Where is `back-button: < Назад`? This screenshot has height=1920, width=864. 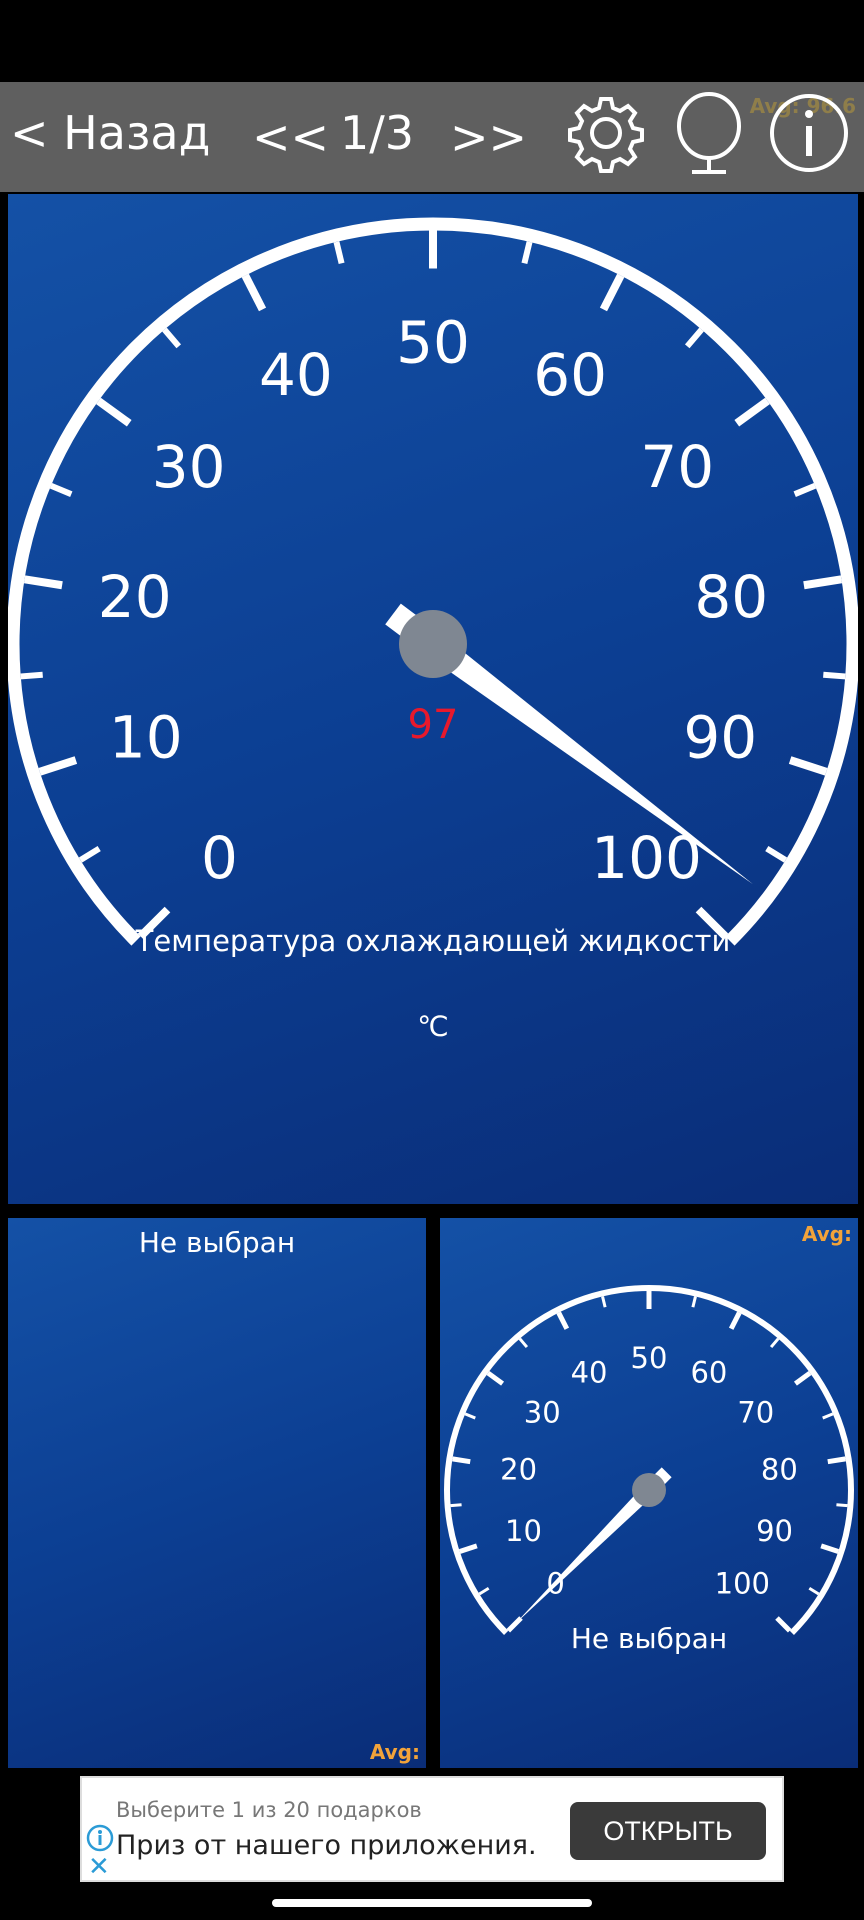
back-button: < Назад is located at coordinates (110, 133).